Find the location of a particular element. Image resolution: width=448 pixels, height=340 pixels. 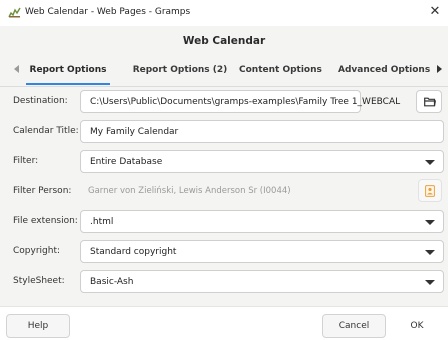

browse-folder-button is located at coordinates (429, 101).